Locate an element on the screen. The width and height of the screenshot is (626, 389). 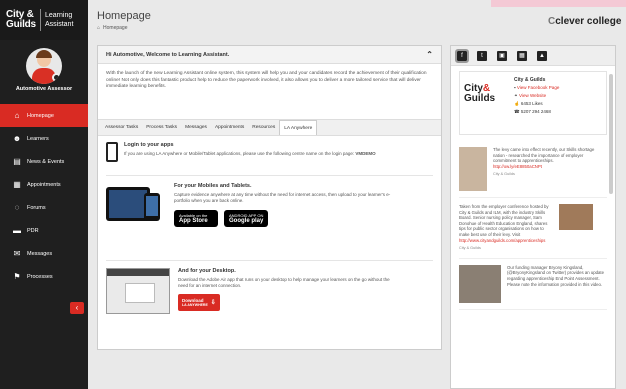
mobile-phone-icon is located at coordinates (112, 152).